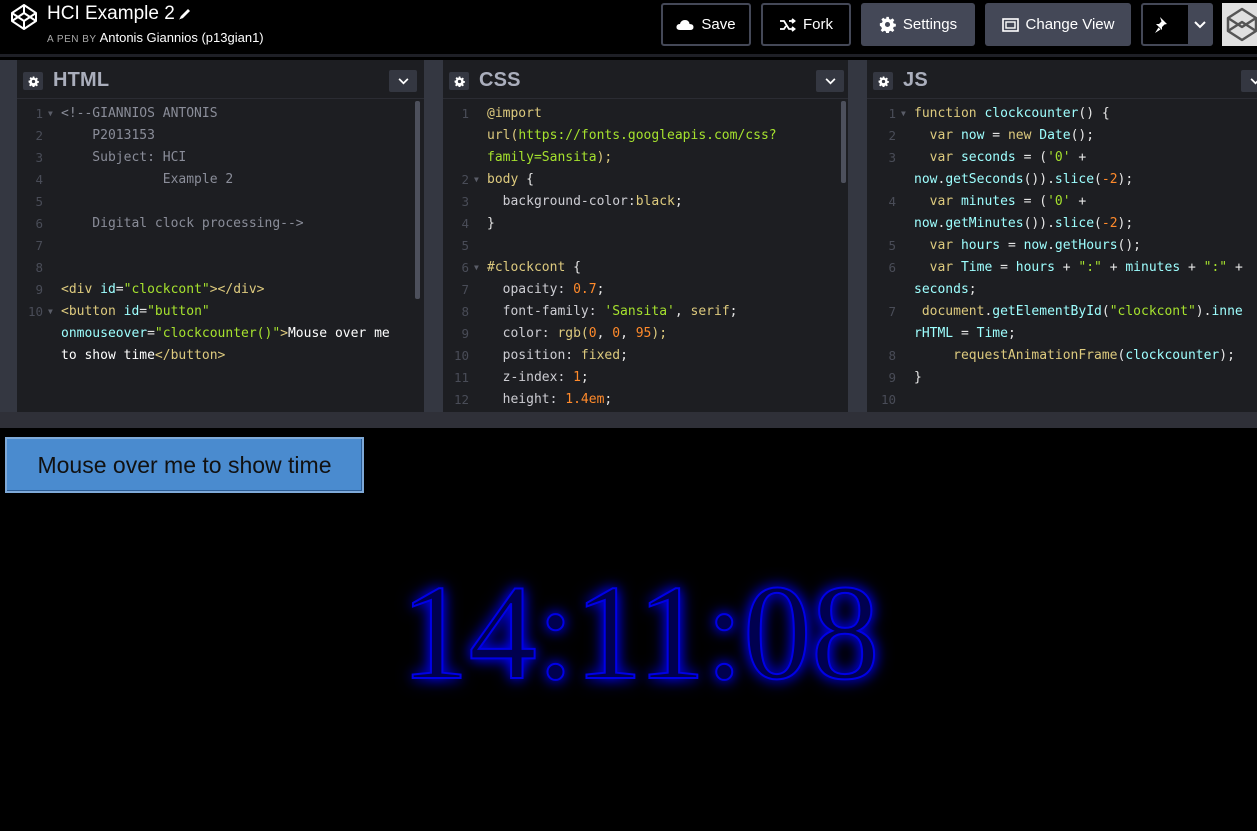  I want to click on code-token: )., so click(1203, 311).